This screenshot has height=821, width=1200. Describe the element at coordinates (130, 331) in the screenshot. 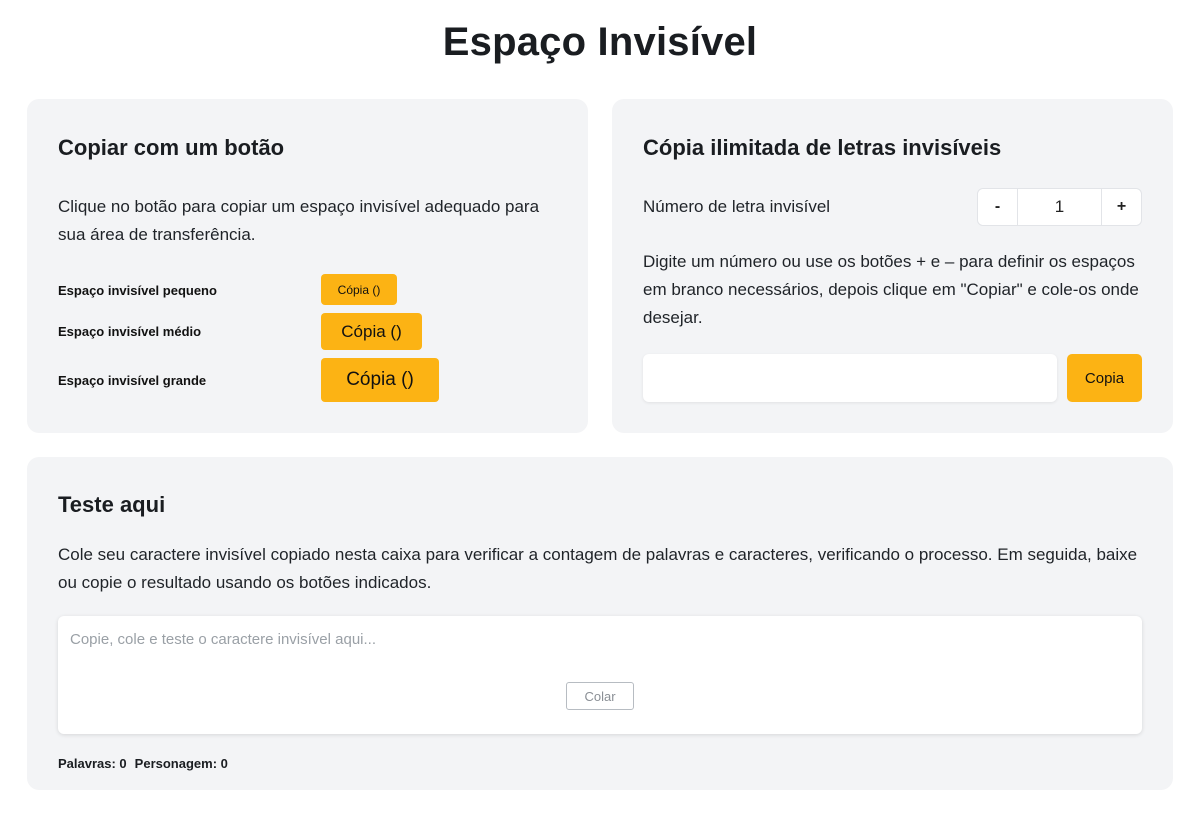

I see `medium-space-label: Espaço invisível médio` at that location.